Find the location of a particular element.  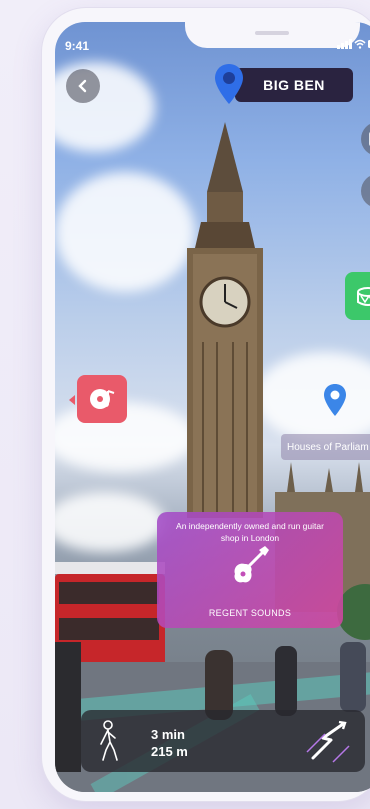

back-button is located at coordinates (83, 86).